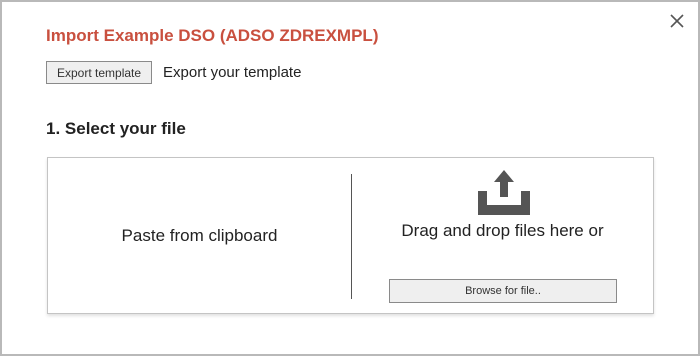  What do you see at coordinates (504, 193) in the screenshot?
I see `upload-tray-icon` at bounding box center [504, 193].